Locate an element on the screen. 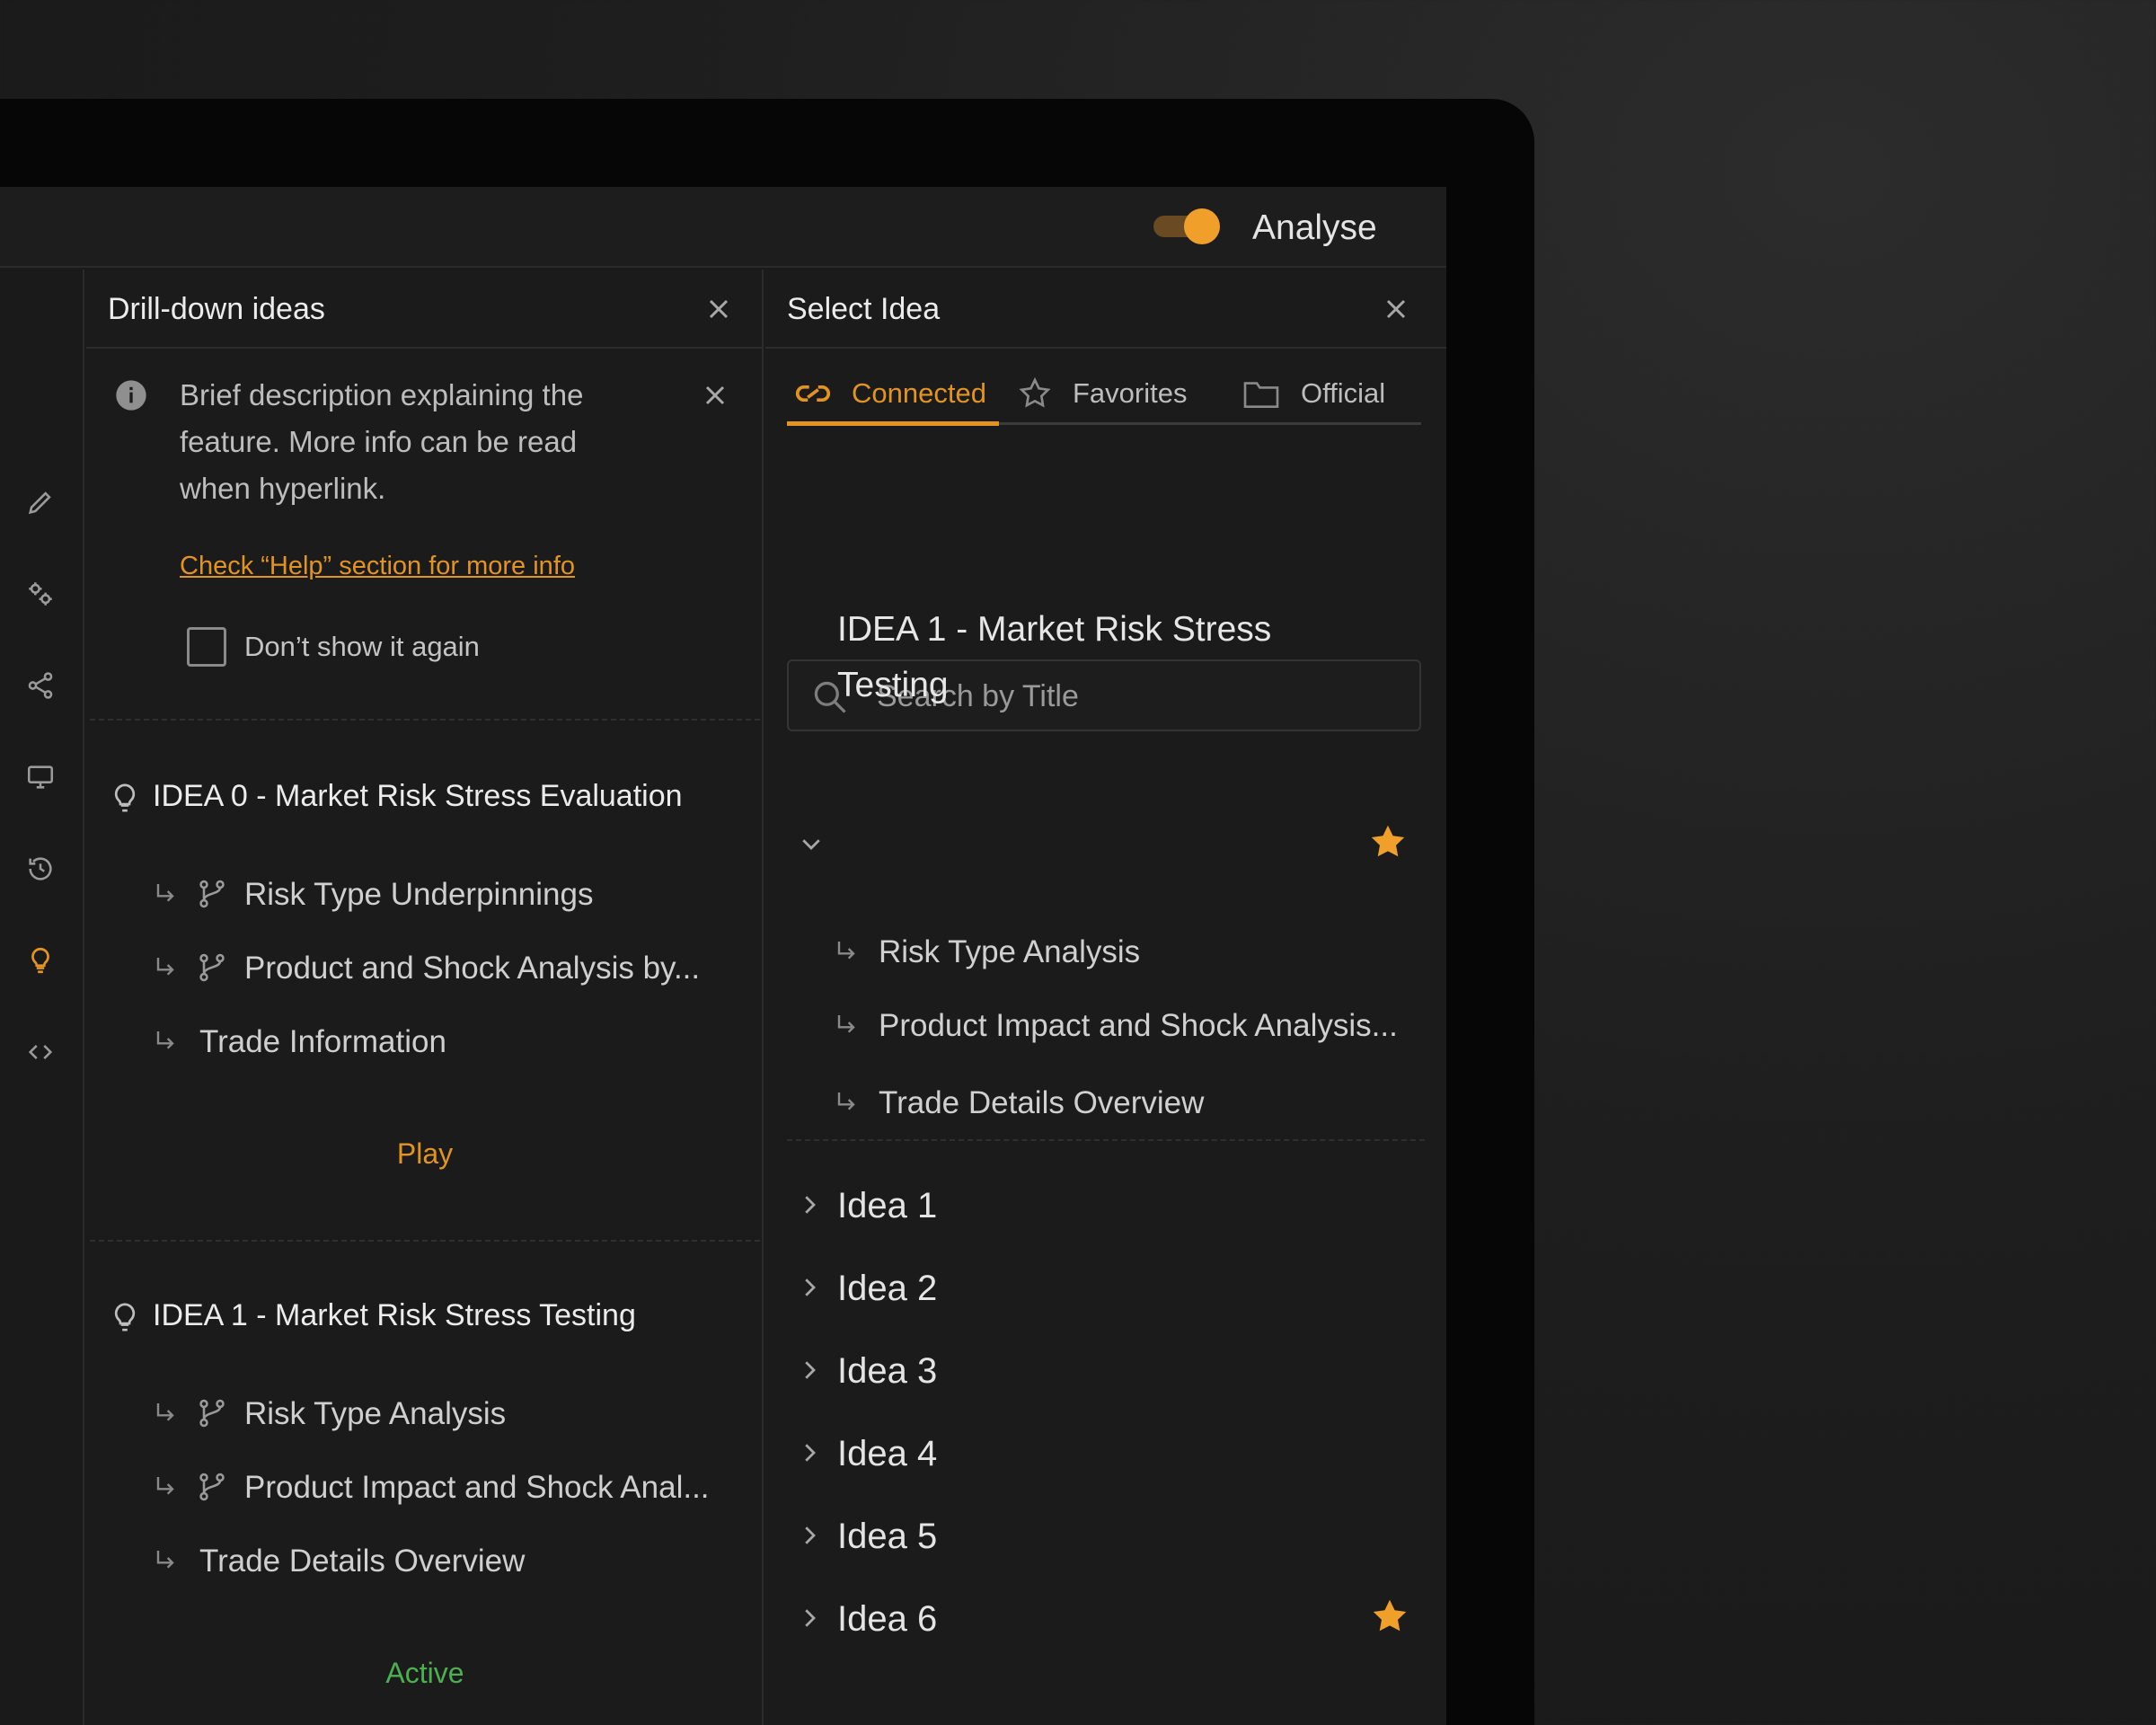  tab-official: Official is located at coordinates (1313, 393).